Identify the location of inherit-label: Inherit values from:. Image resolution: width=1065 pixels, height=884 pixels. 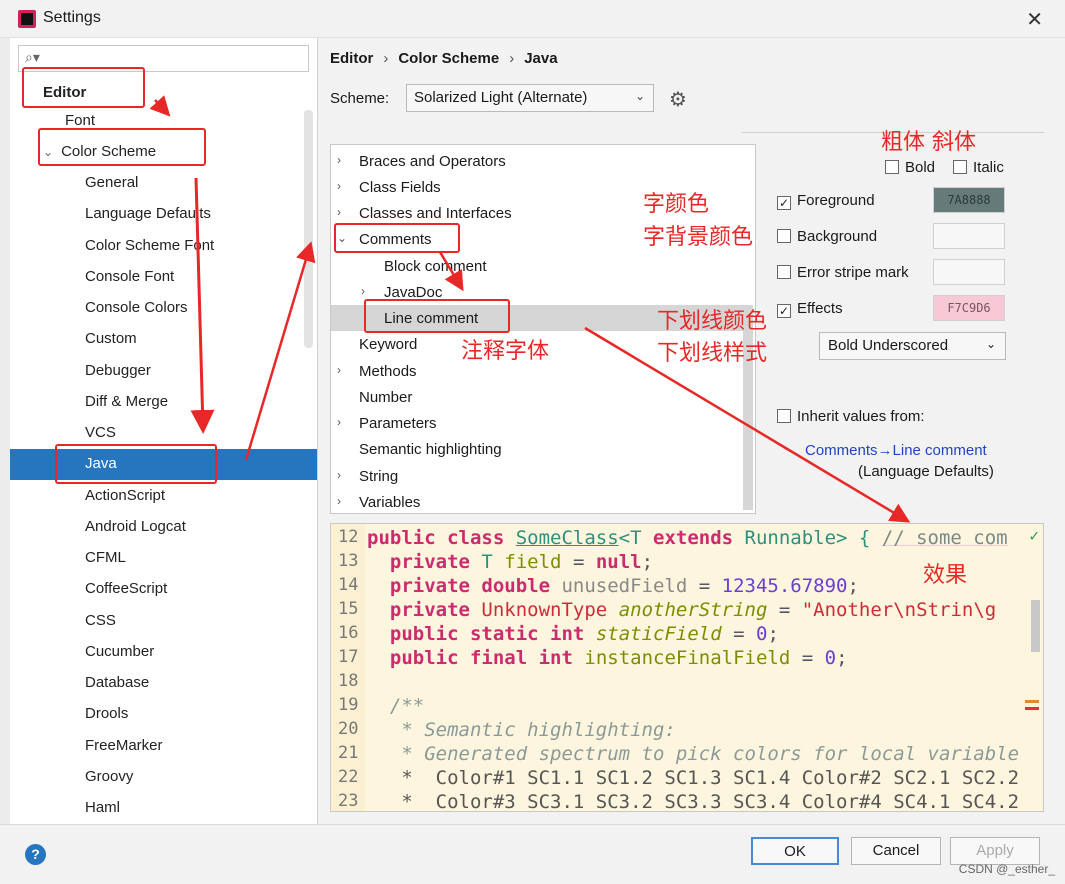
(861, 416).